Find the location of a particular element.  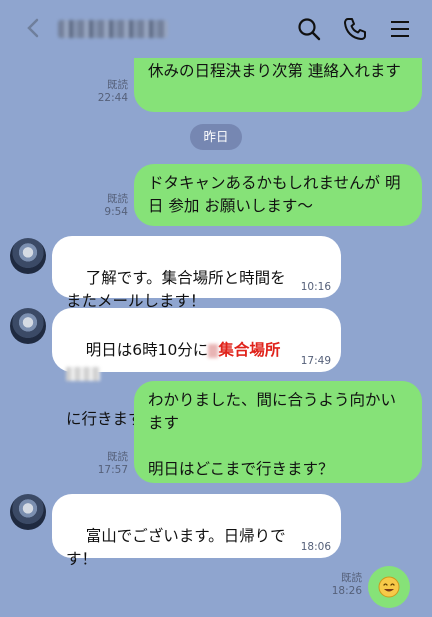

smiling-face-icon is located at coordinates (389, 587).